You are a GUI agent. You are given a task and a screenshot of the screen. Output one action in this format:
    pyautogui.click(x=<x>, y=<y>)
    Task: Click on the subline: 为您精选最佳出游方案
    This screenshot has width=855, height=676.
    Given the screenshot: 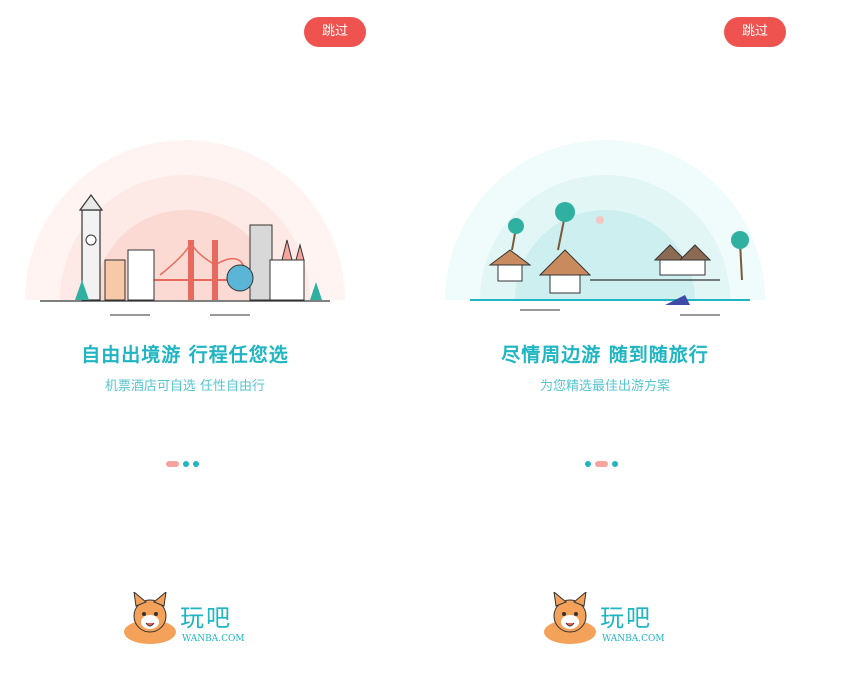 What is the action you would take?
    pyautogui.click(x=604, y=386)
    